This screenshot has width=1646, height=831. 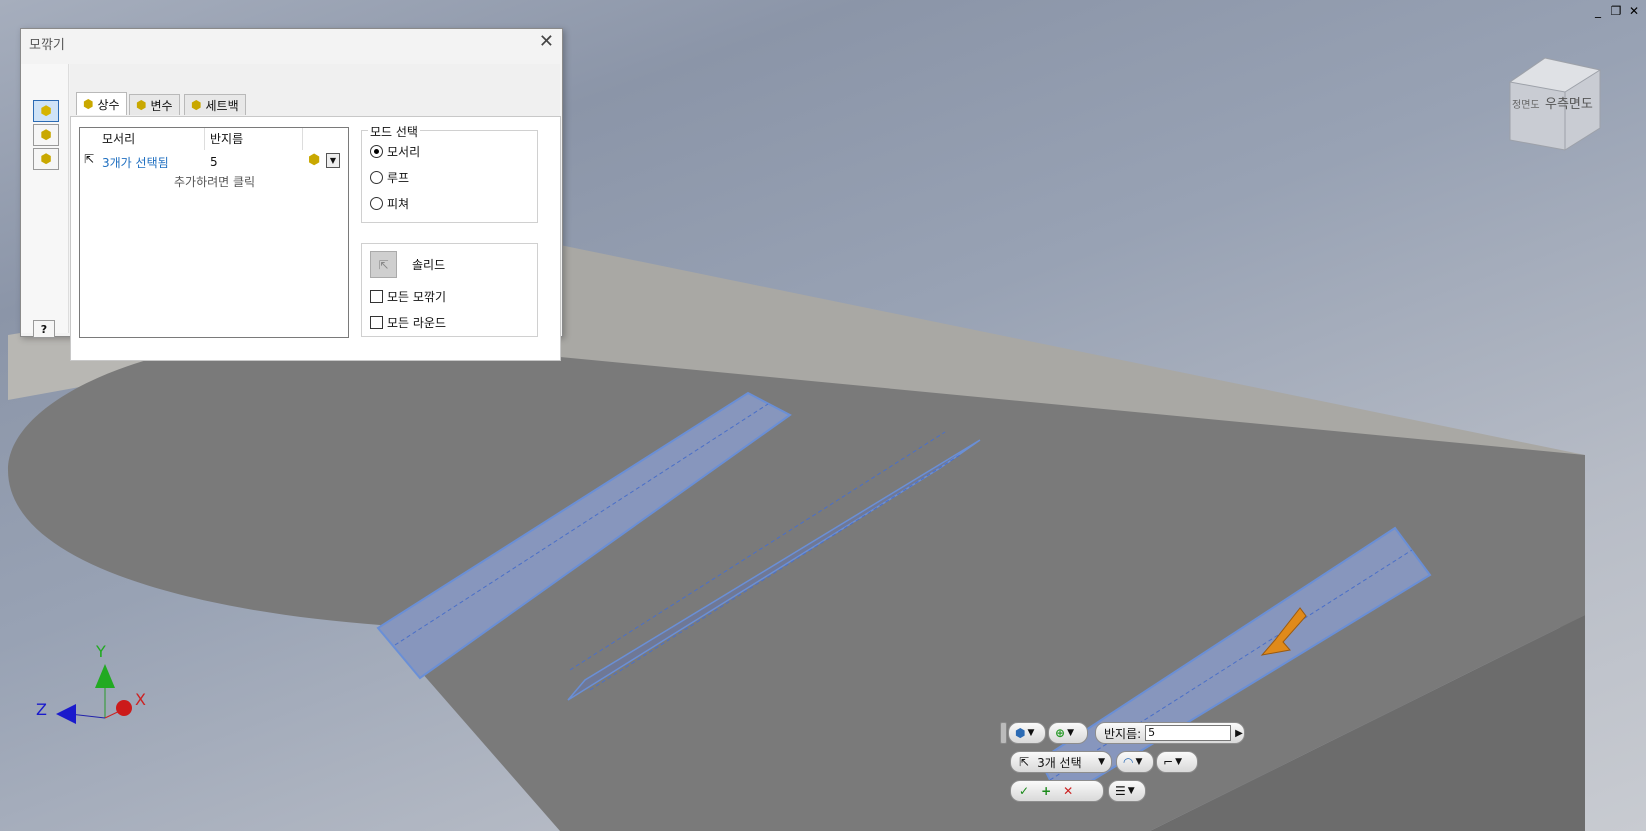 I want to click on tab-variable: ⬢ 변수, so click(x=154, y=104).